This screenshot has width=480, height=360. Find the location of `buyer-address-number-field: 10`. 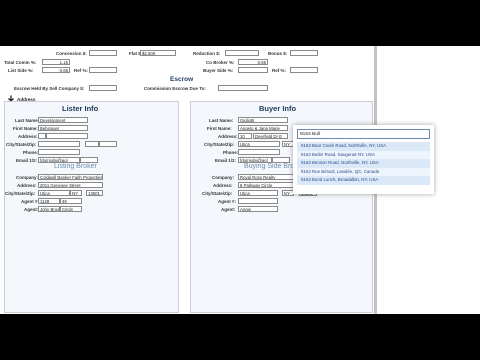

buyer-address-number-field: 10 is located at coordinates (245, 136).